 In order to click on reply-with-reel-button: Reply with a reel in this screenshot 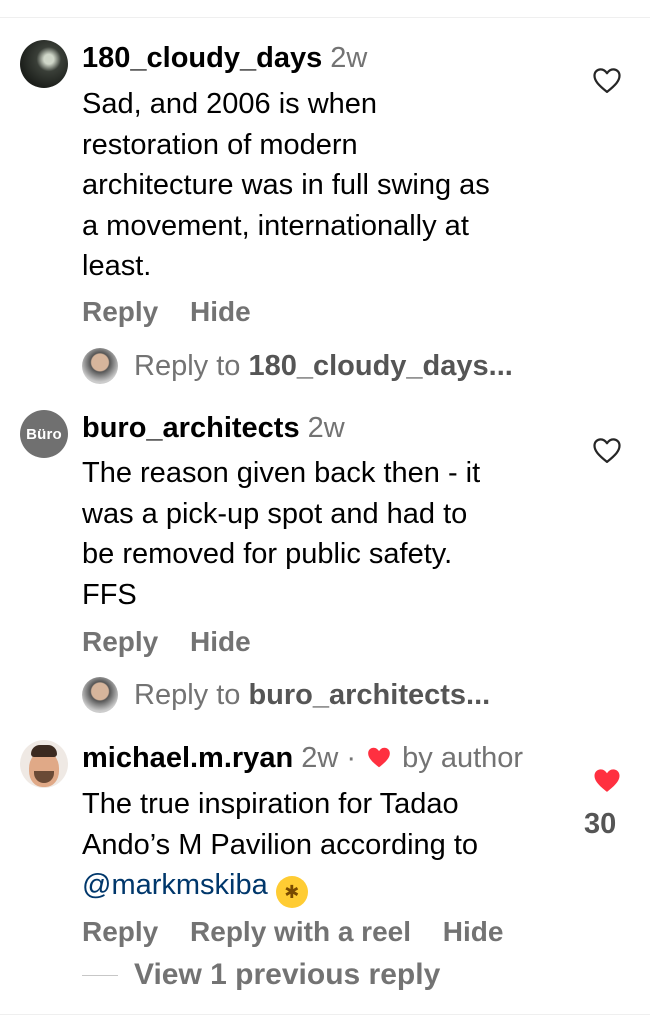, I will do `click(300, 931)`.